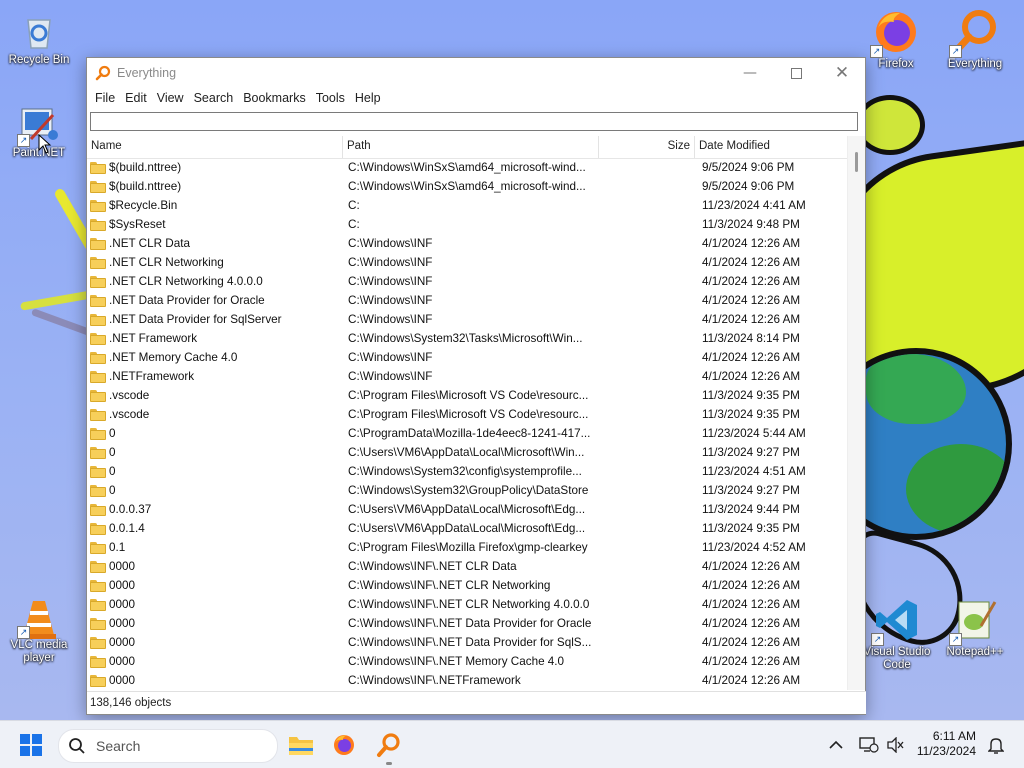  What do you see at coordinates (23, 140) in the screenshot?
I see `shortcut-arrow-icon: ↗` at bounding box center [23, 140].